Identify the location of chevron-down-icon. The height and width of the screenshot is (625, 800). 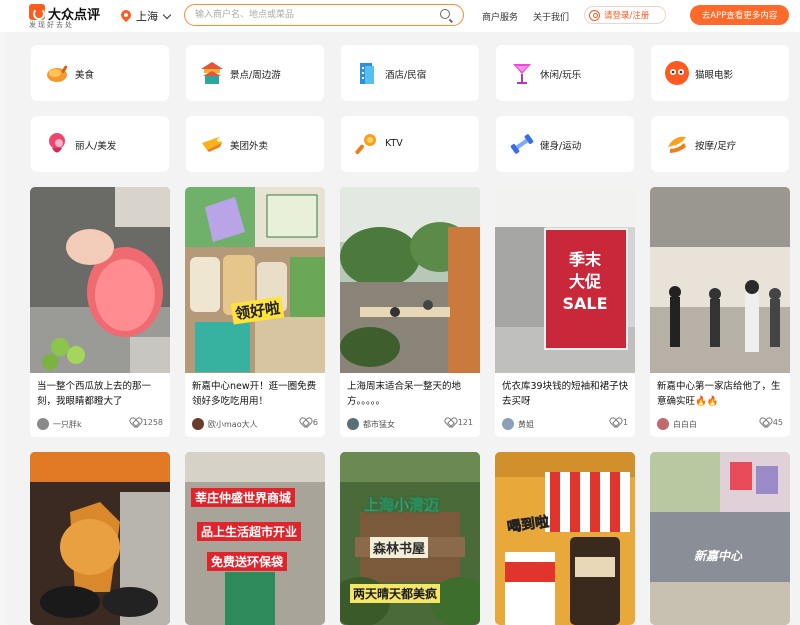
(167, 14).